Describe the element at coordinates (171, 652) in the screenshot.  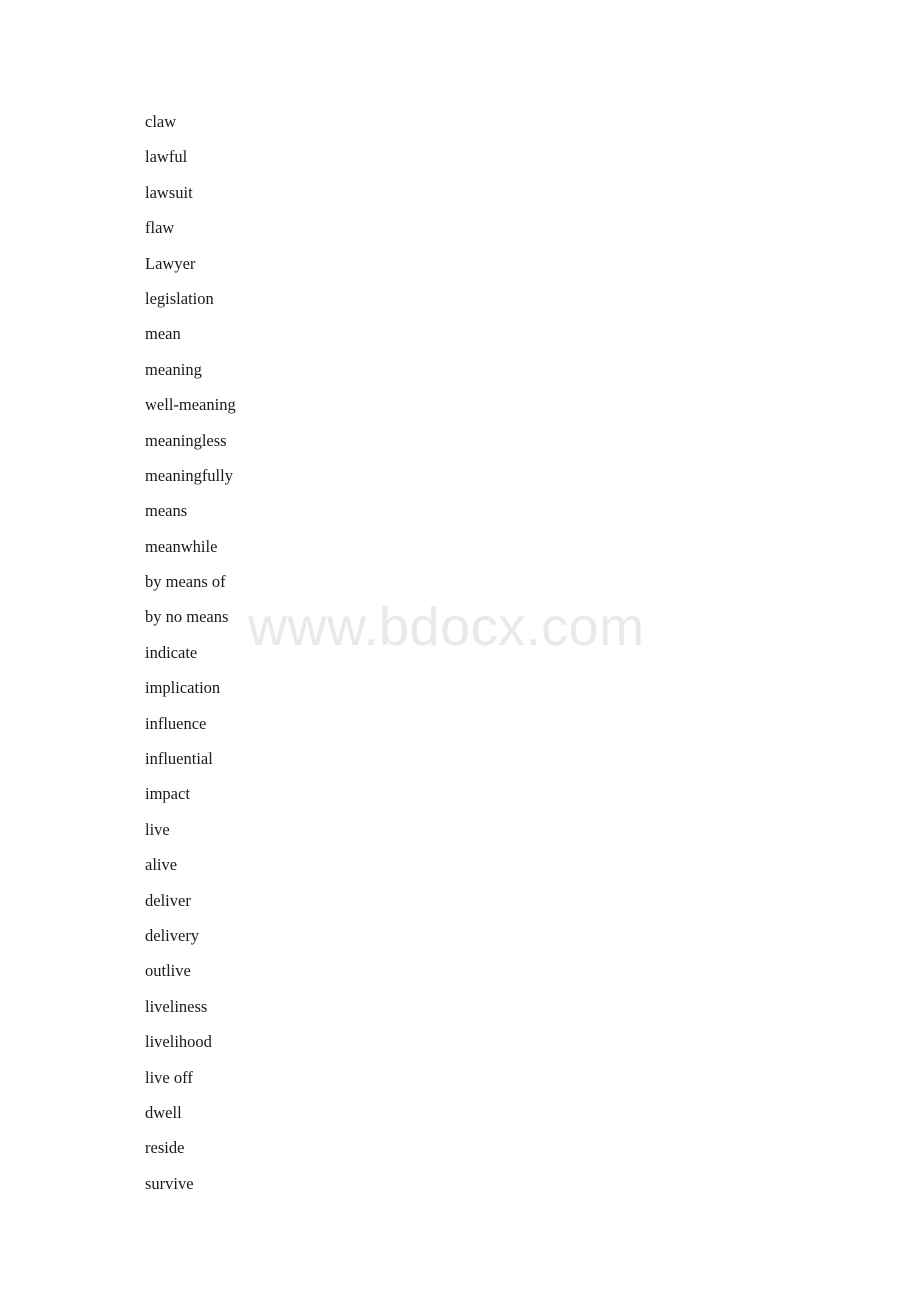
I see `list-item: indicate` at that location.